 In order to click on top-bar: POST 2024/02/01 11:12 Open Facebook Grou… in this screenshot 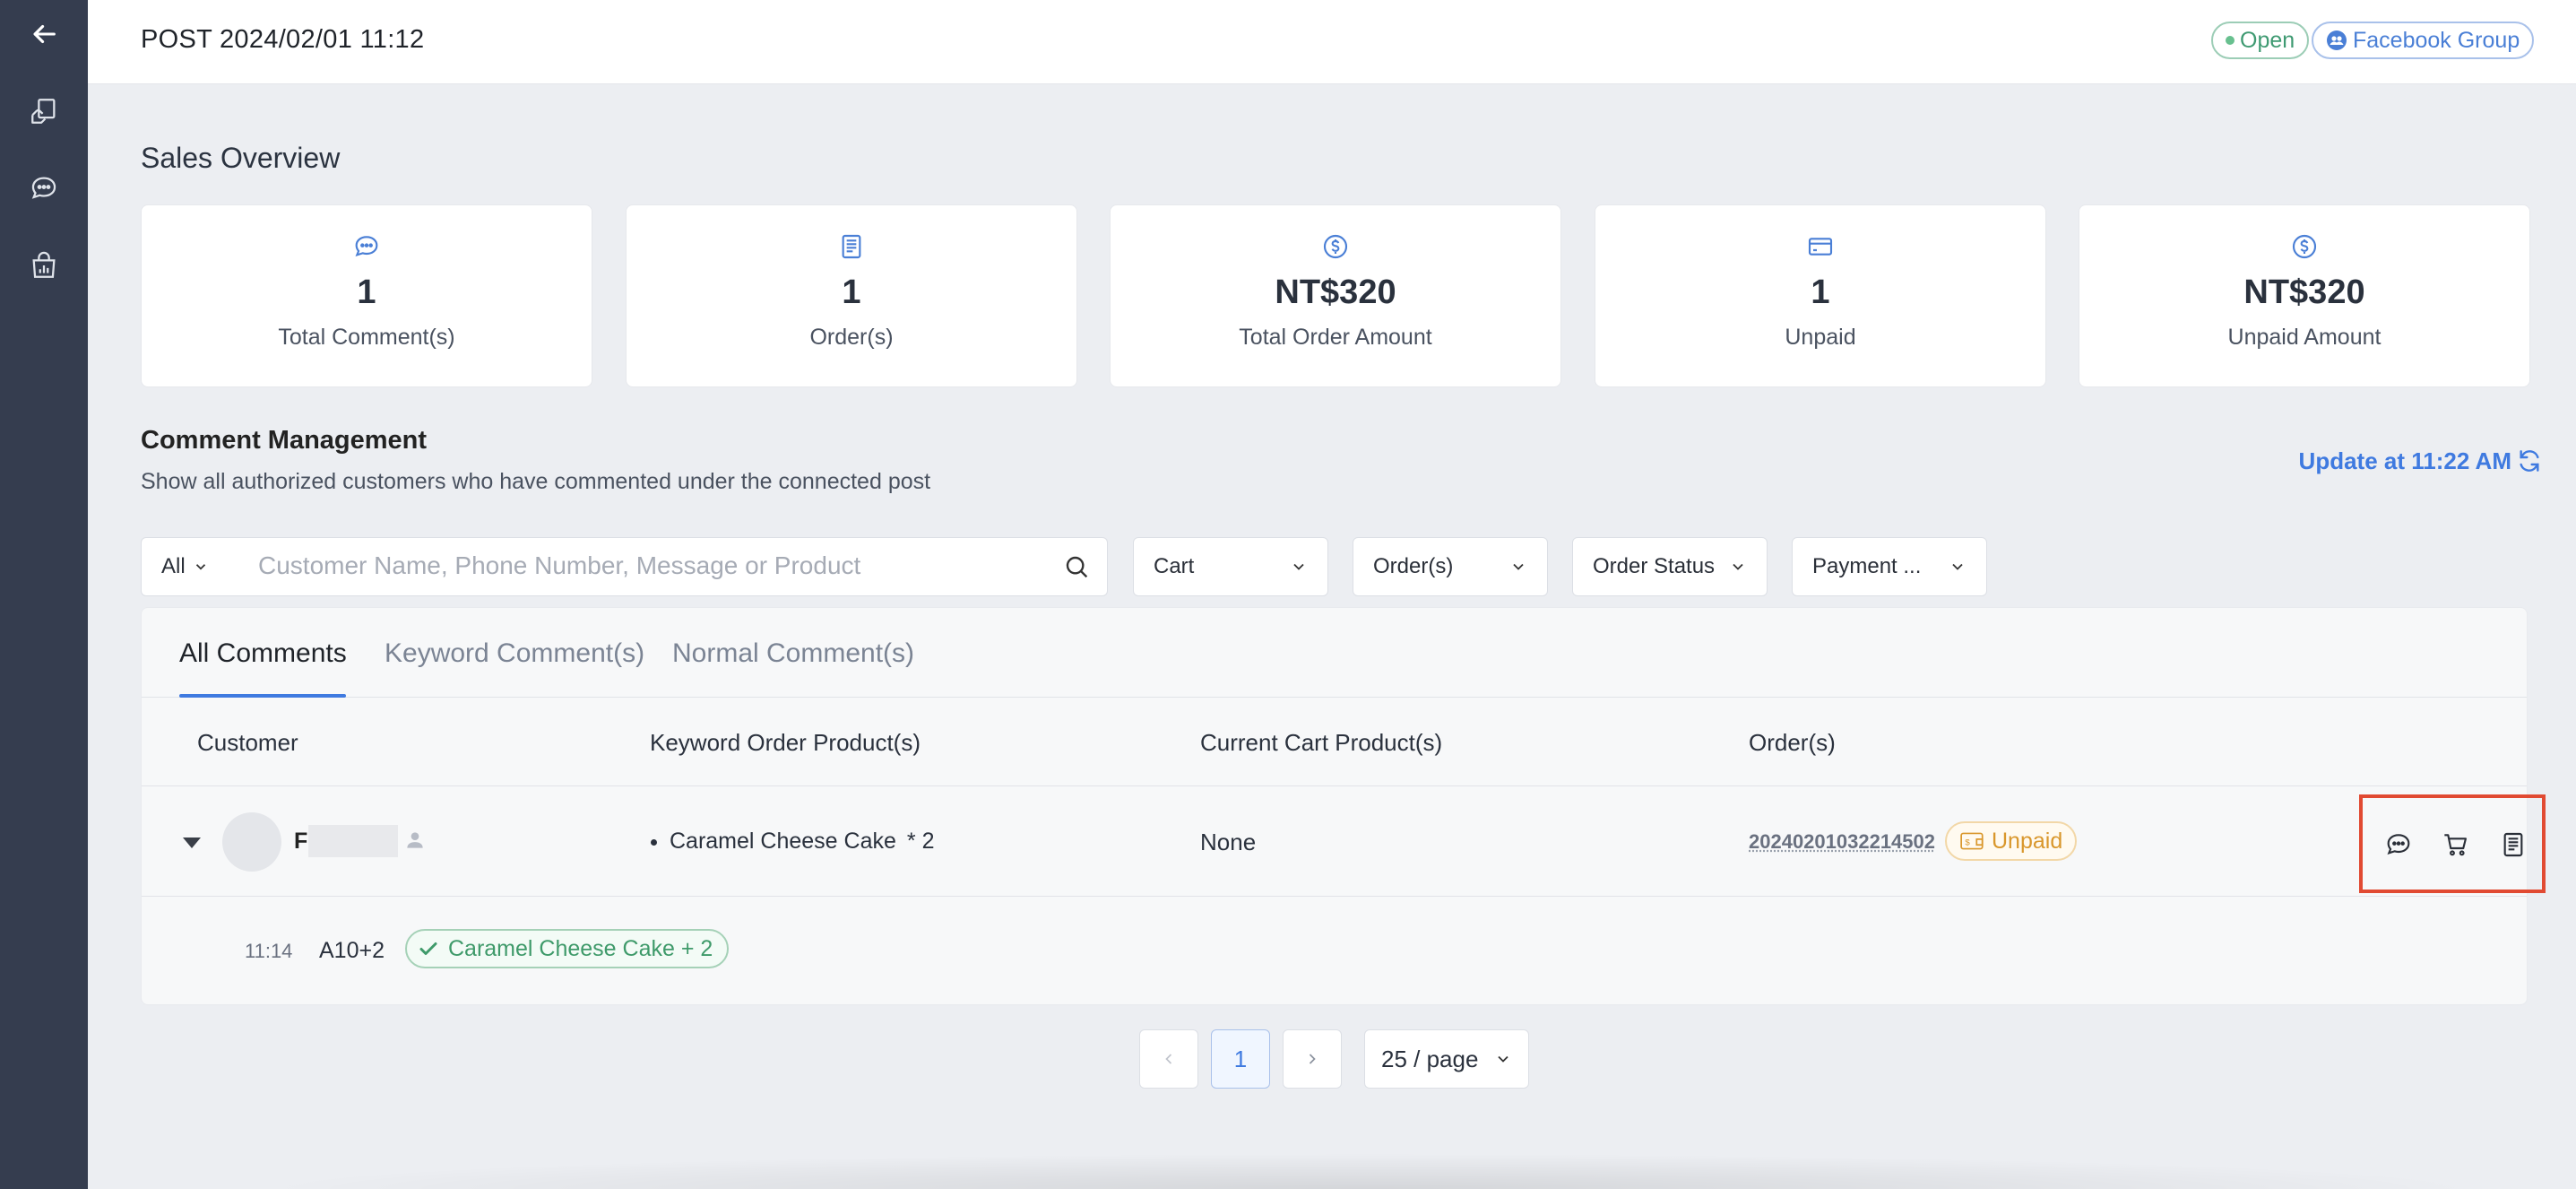, I will do `click(1332, 42)`.